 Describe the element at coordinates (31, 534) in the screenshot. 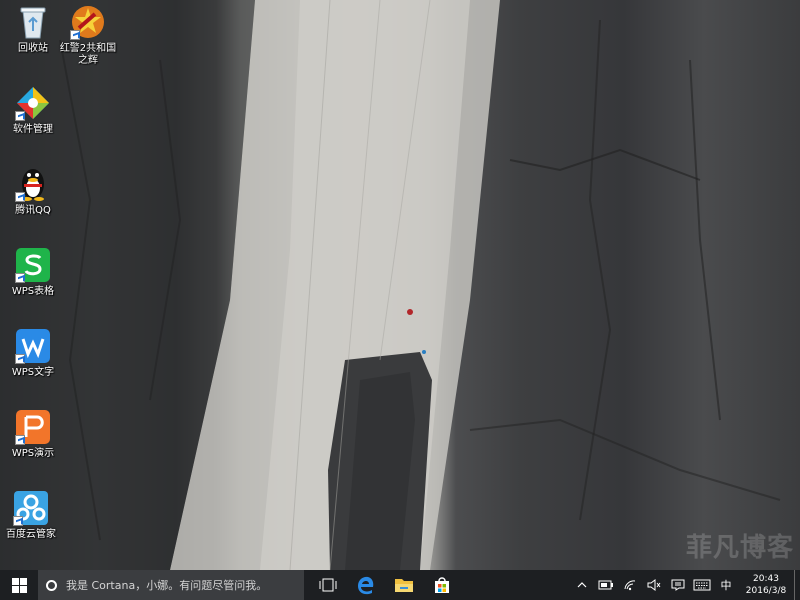

I see `desktop-icon-label: 百度云管家` at that location.